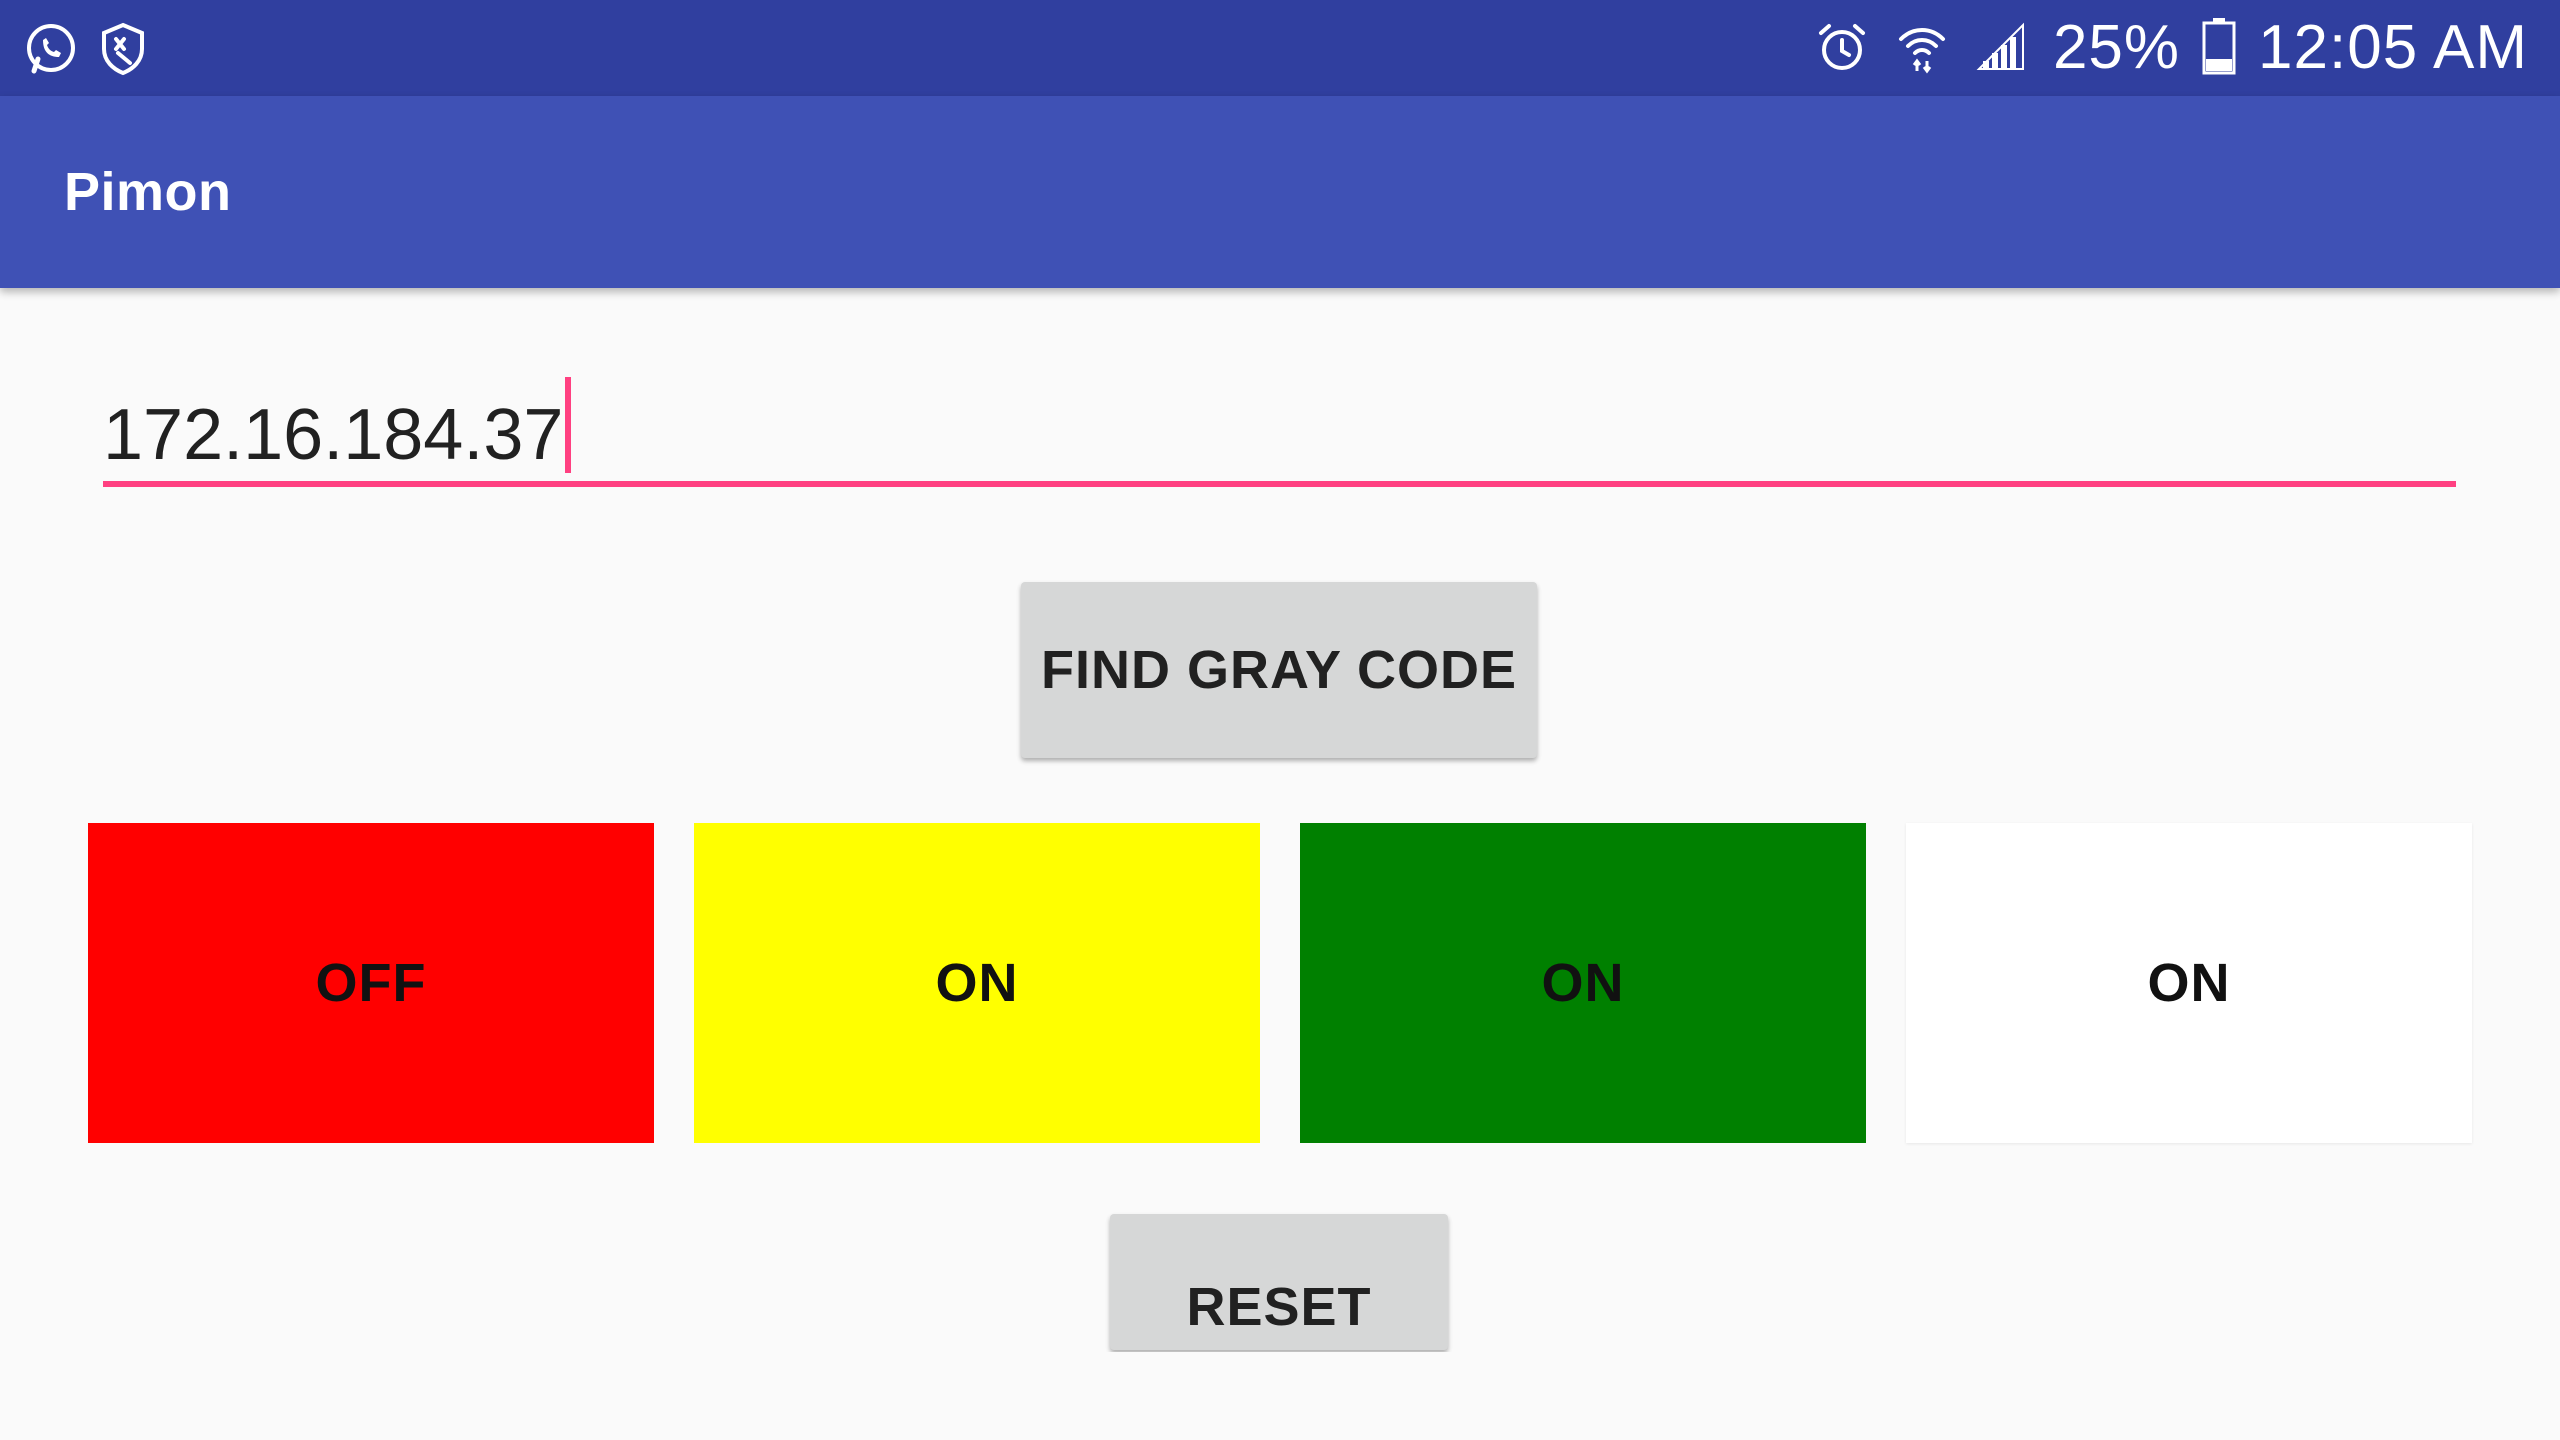 This screenshot has height=1440, width=2560. What do you see at coordinates (568, 425) in the screenshot?
I see `text-cursor` at bounding box center [568, 425].